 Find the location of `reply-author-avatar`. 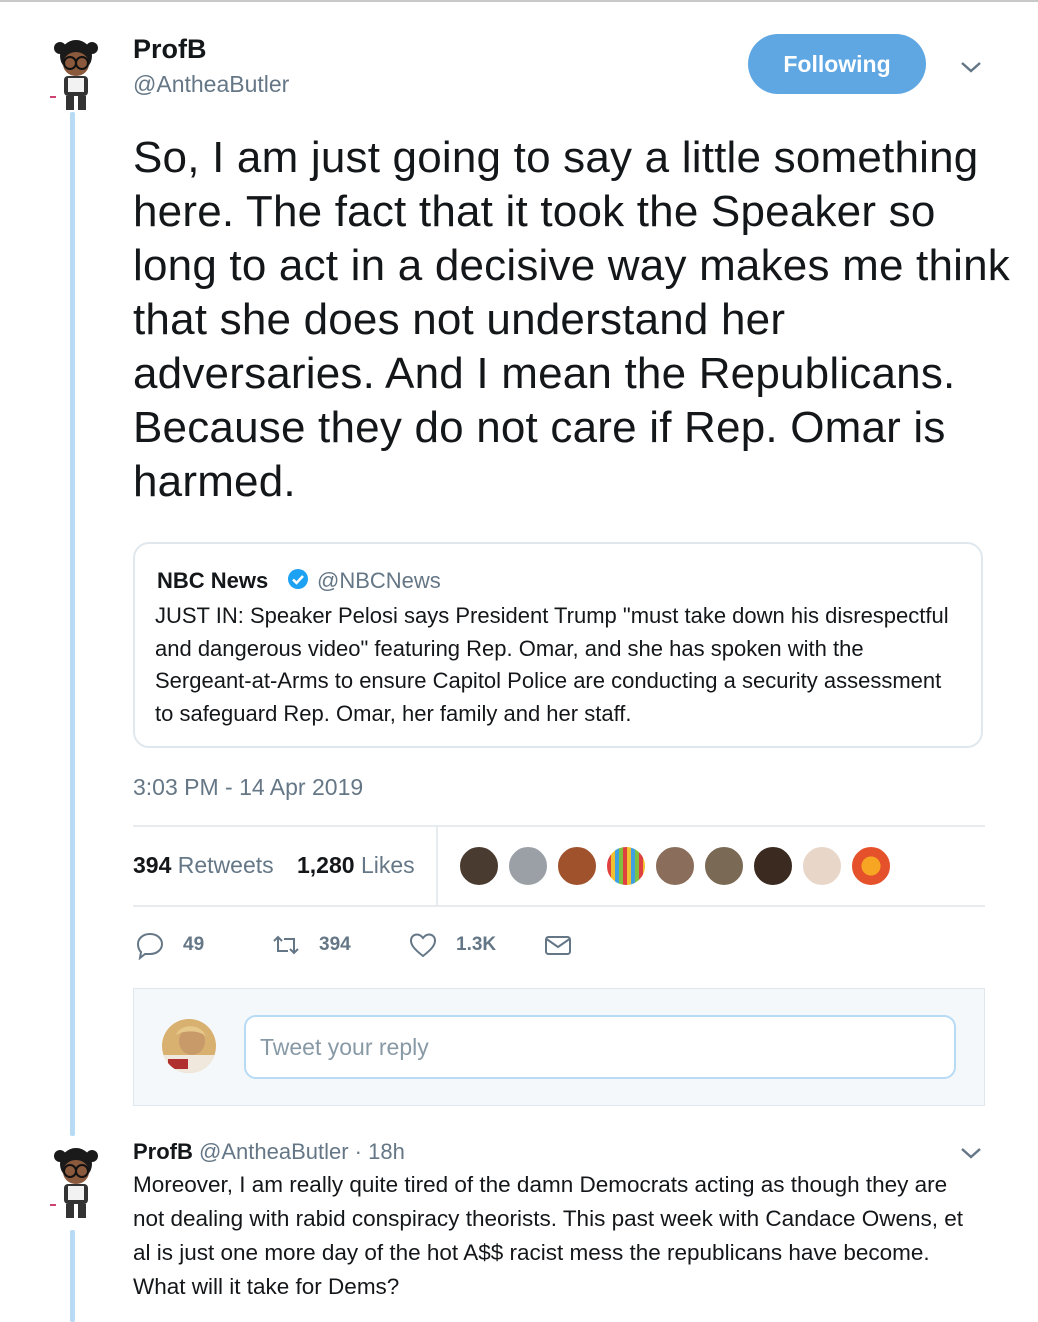

reply-author-avatar is located at coordinates (76, 1186).